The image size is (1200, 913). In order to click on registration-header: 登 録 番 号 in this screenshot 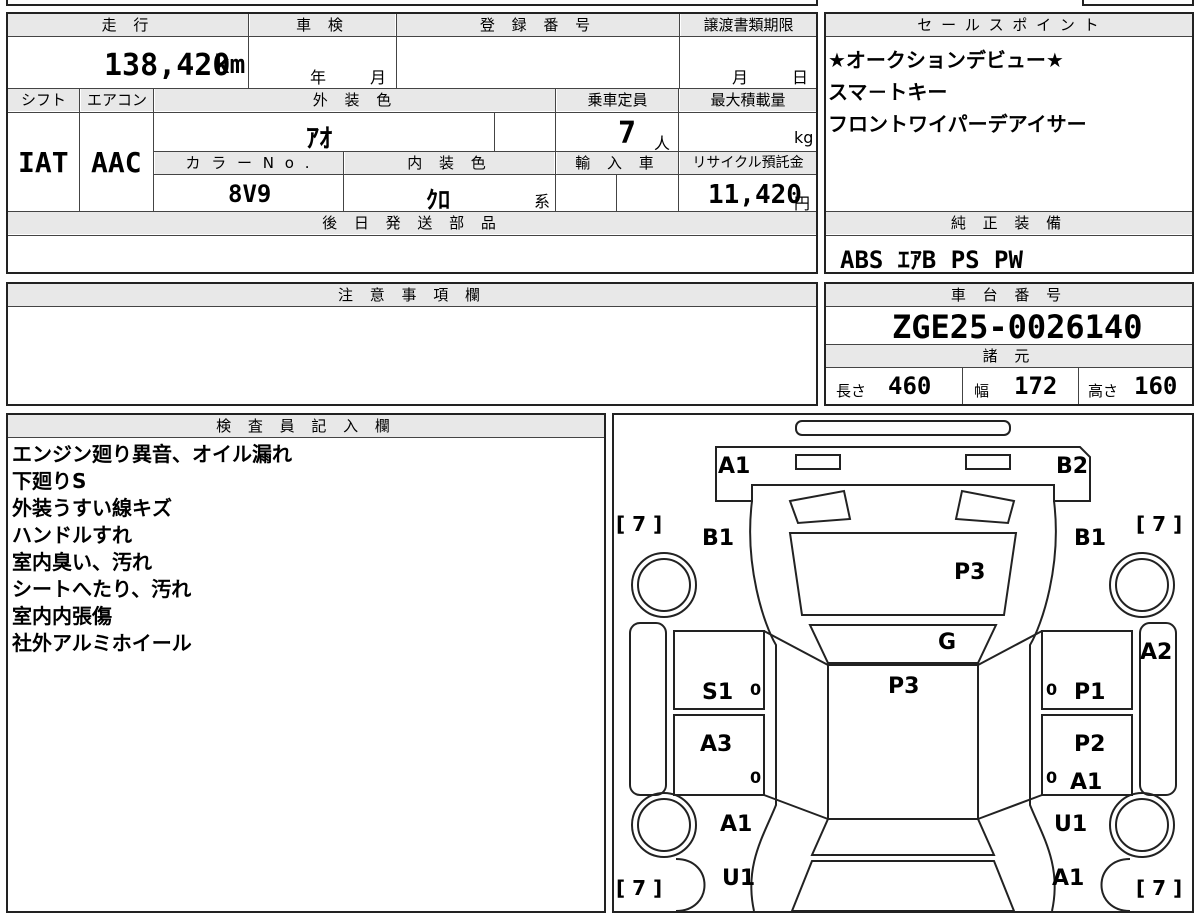, I will do `click(538, 25)`.